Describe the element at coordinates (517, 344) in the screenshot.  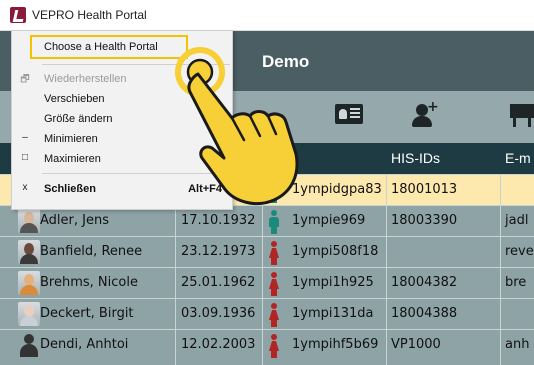
I see `email-cell: anh` at that location.